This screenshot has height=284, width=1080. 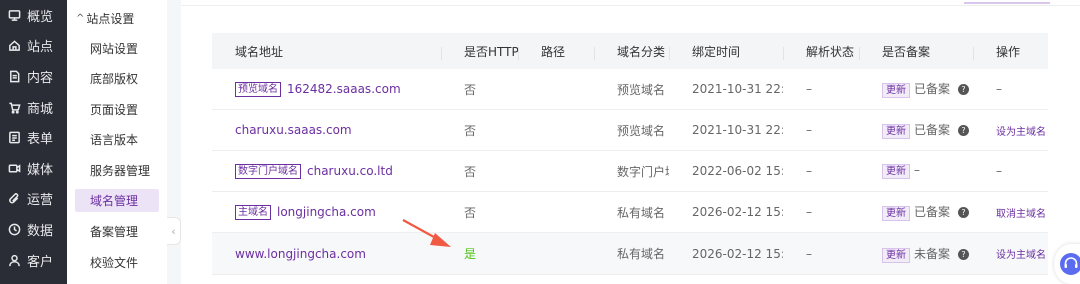 What do you see at coordinates (1021, 214) in the screenshot?
I see `cancel-primary-domain-button: 取消主域名` at bounding box center [1021, 214].